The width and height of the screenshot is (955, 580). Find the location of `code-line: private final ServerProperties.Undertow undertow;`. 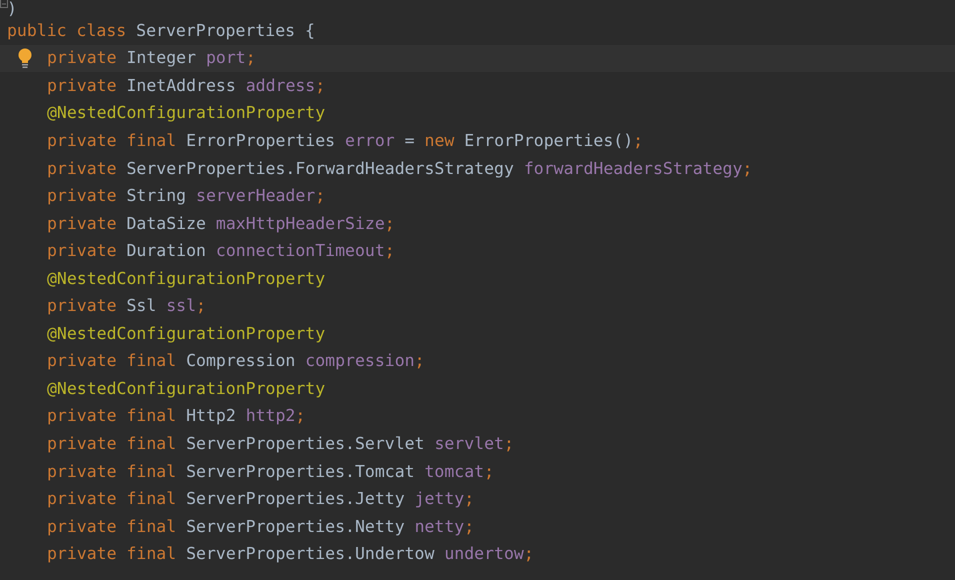

code-line: private final ServerProperties.Undertow undertow; is located at coordinates (290, 554).